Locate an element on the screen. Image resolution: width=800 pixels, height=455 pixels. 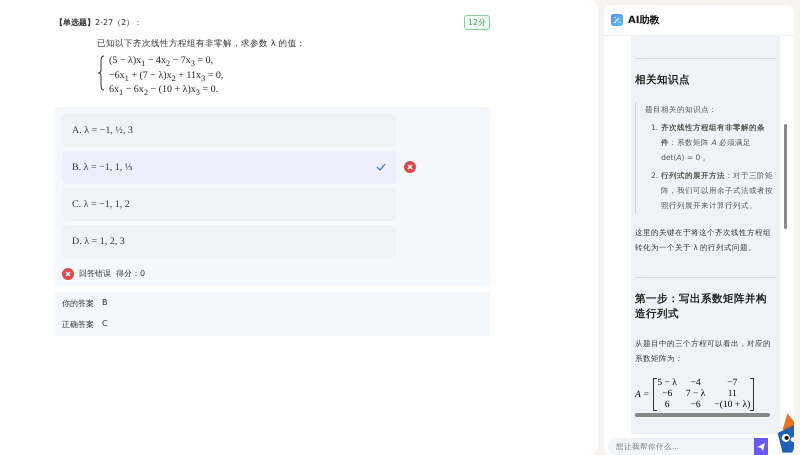
answer-label: 你的答案 is located at coordinates (78, 303).